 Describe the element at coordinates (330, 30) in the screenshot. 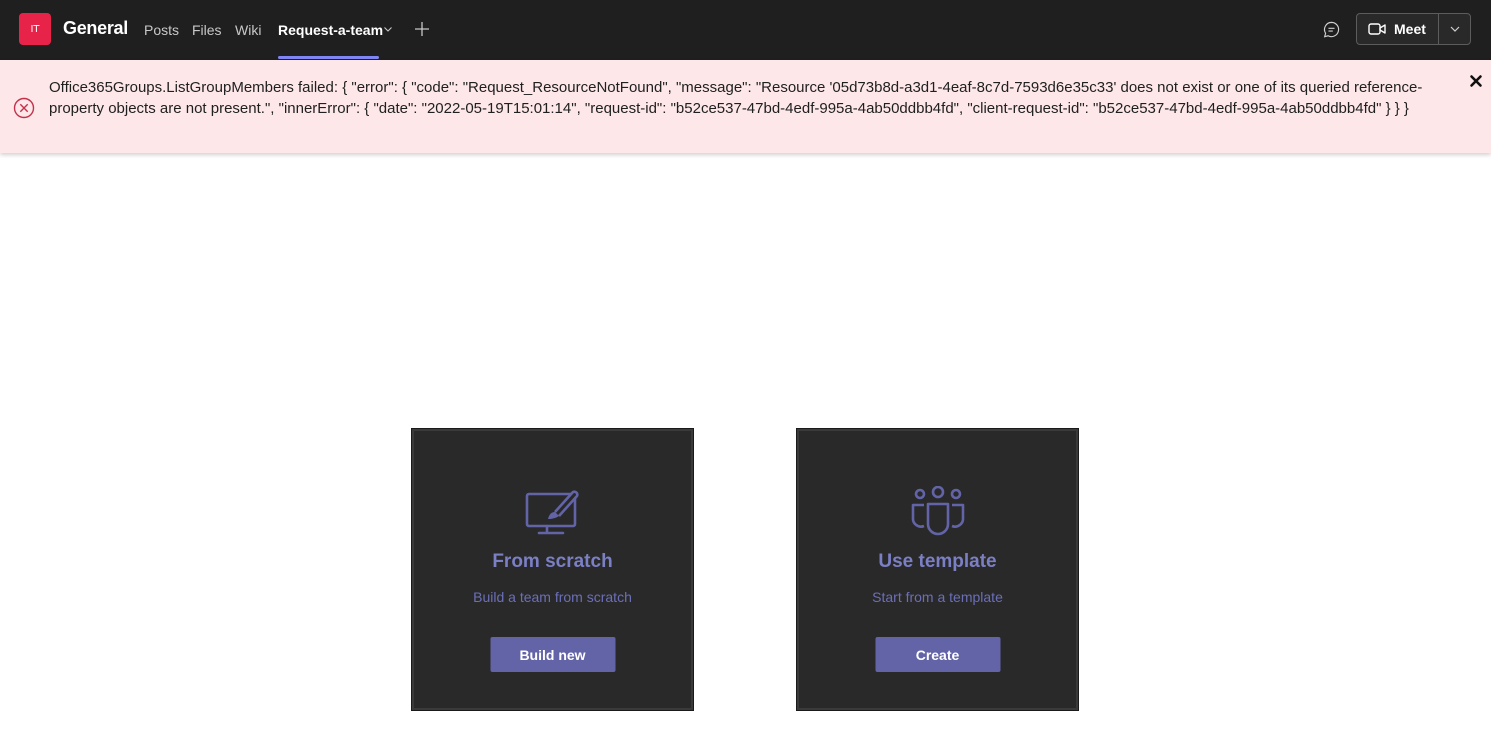

I see `tab-request-a-team: Request-a-team` at that location.